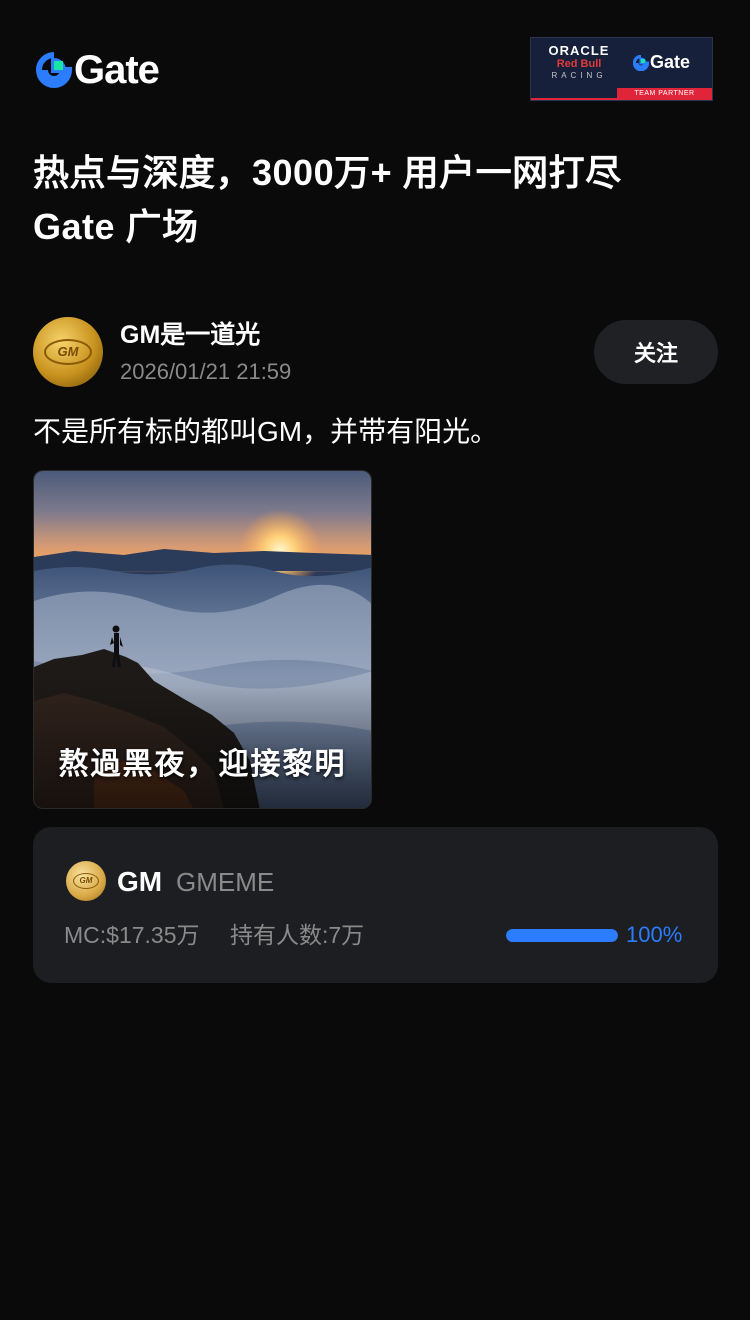 The image size is (750, 1320). What do you see at coordinates (140, 881) in the screenshot?
I see `token-symbol: GM` at bounding box center [140, 881].